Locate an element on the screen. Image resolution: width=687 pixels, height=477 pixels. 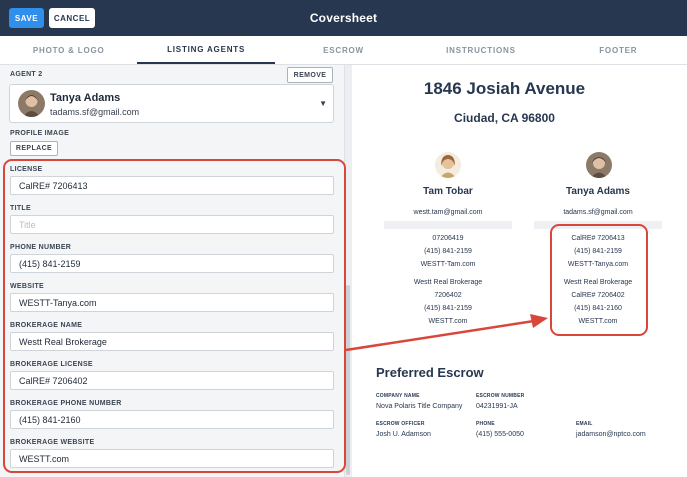
agent-2-name: Tanya Adams is located at coordinates (598, 191).